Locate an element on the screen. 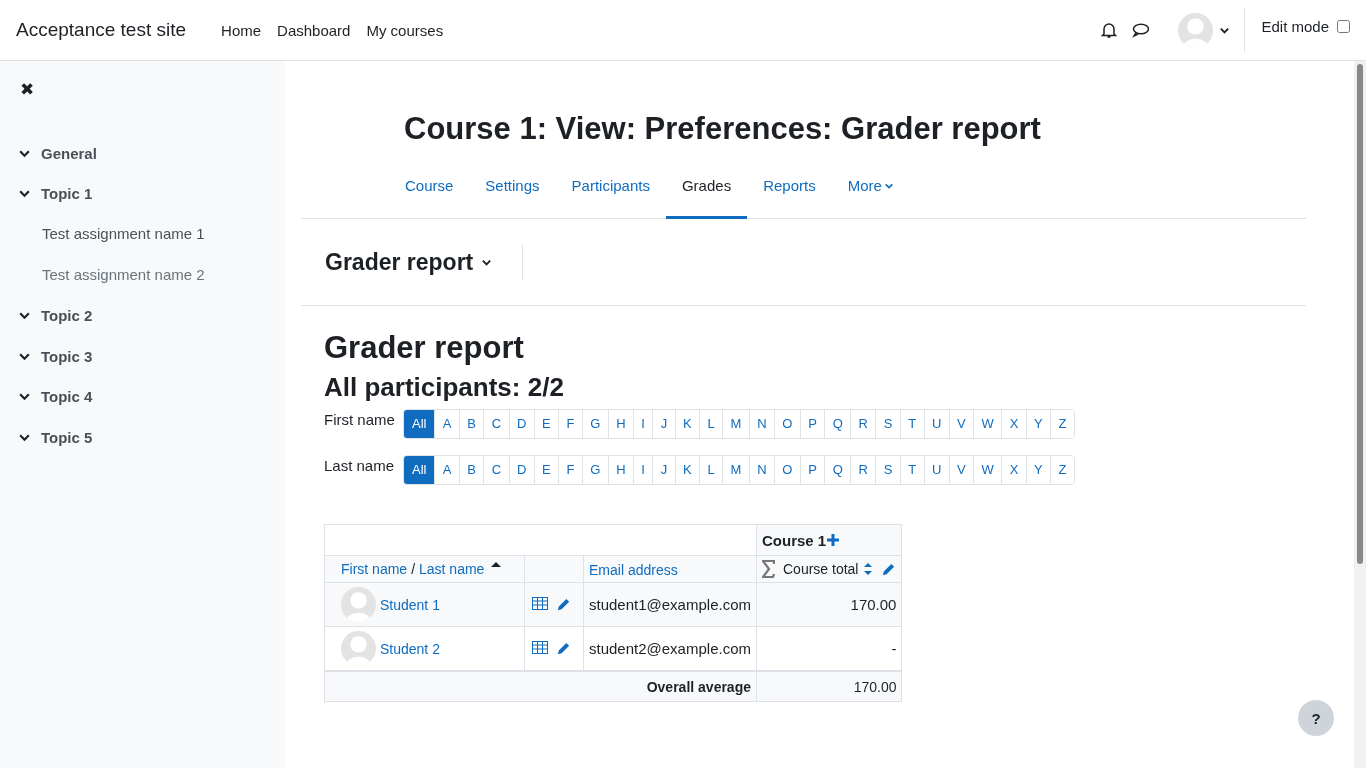  grade-value: 170.00 is located at coordinates (873, 604).